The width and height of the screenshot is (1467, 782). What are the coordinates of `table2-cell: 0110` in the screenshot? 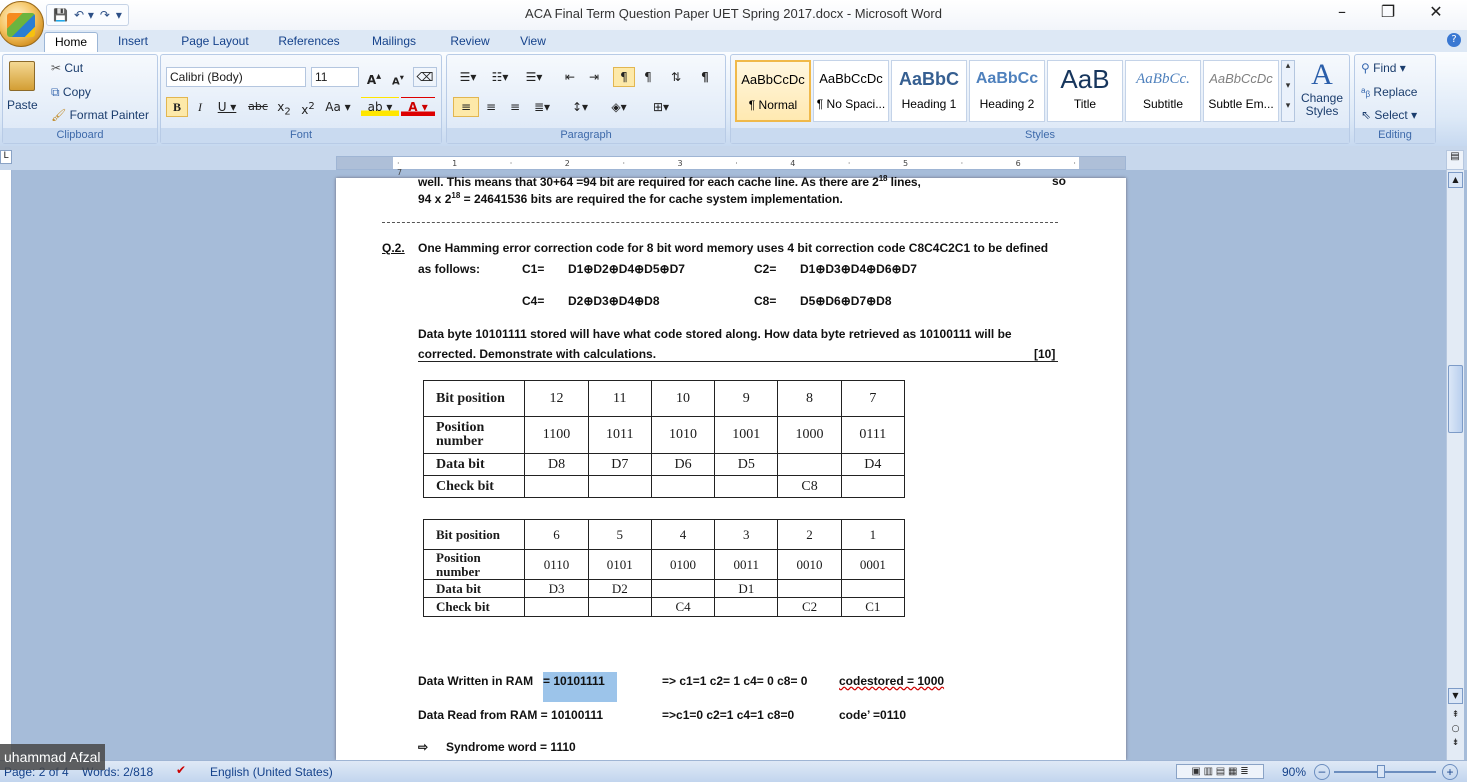 It's located at (556, 564).